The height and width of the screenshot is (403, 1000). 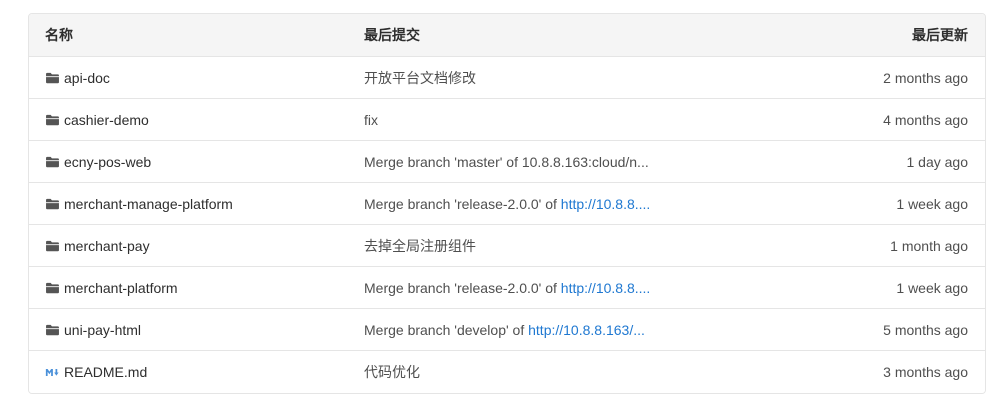 I want to click on last-update-cell: 3 months ago, so click(x=925, y=372).